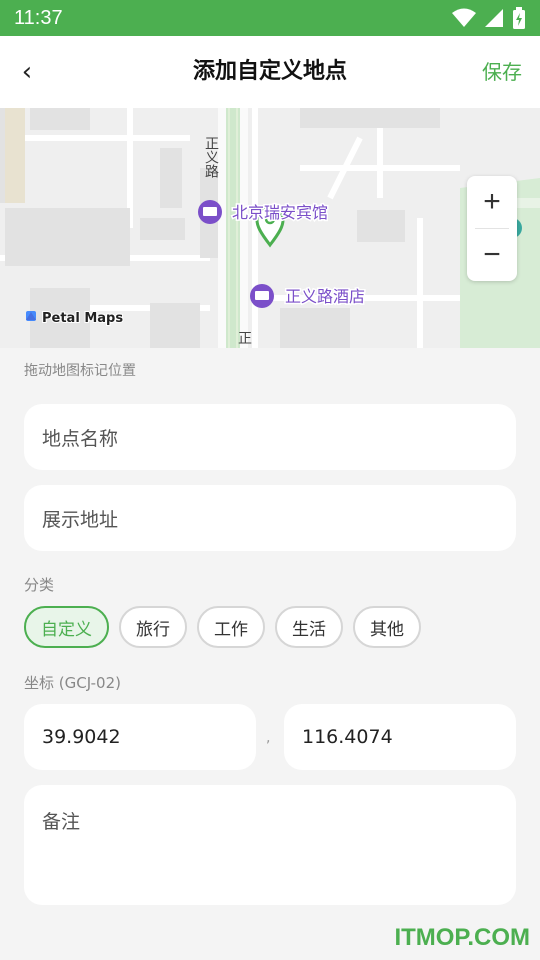 The width and height of the screenshot is (540, 960). What do you see at coordinates (82, 318) in the screenshot?
I see `map-attribution: Petal Maps` at bounding box center [82, 318].